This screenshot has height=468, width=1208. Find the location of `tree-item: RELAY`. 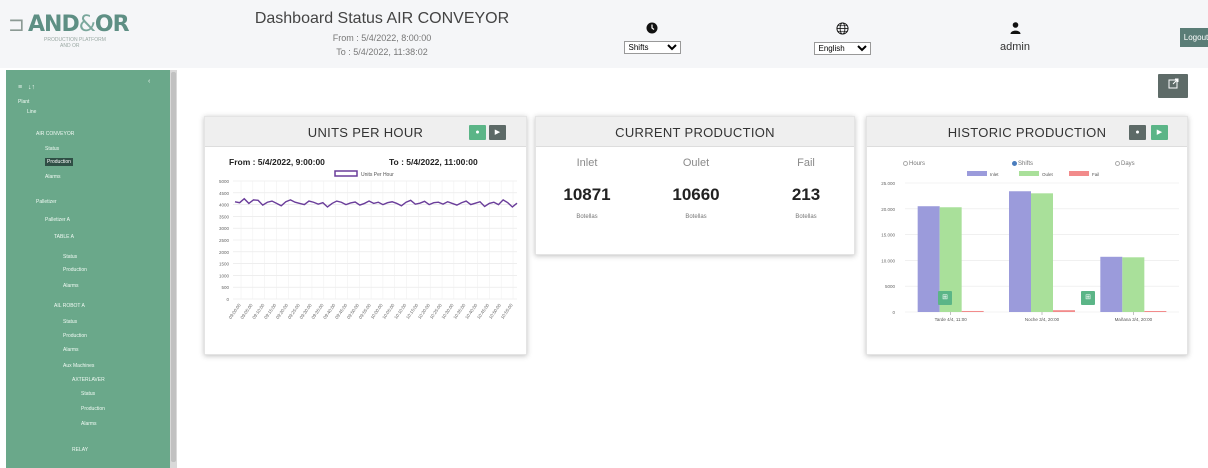

tree-item: RELAY is located at coordinates (80, 450).